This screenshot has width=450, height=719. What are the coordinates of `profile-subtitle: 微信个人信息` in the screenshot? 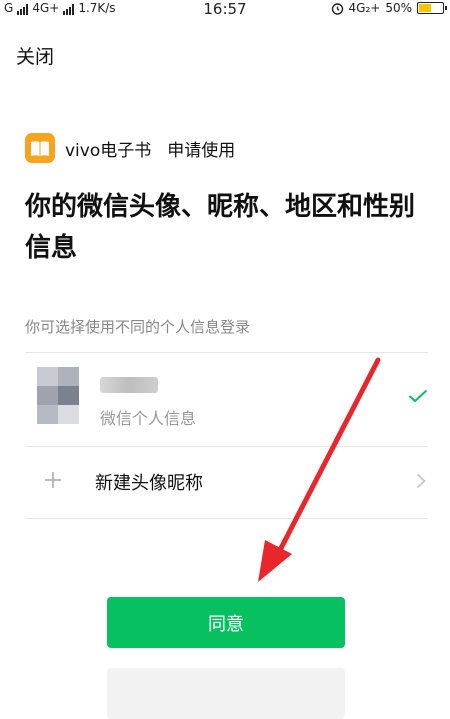 It's located at (148, 418).